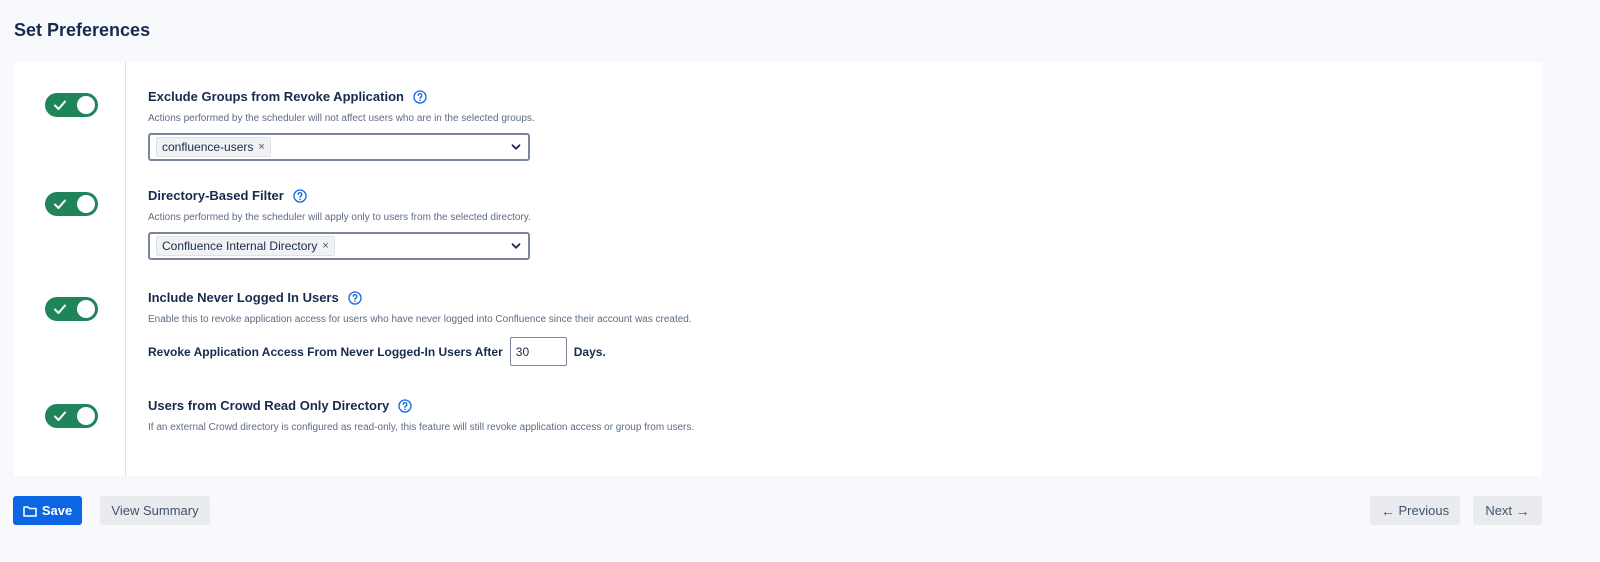 This screenshot has width=1600, height=562. What do you see at coordinates (30, 511) in the screenshot?
I see `folder-icon` at bounding box center [30, 511].